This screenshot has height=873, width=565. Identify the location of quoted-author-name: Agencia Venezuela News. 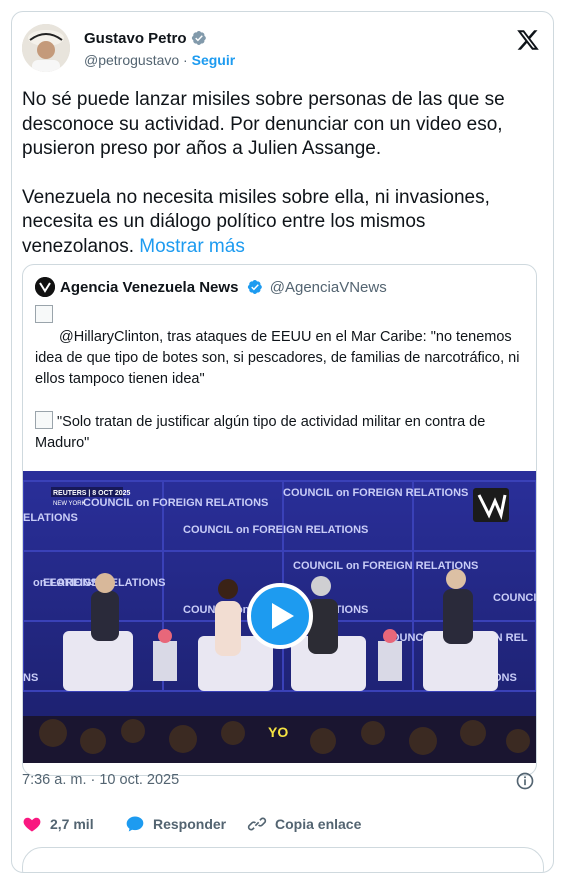
(149, 287).